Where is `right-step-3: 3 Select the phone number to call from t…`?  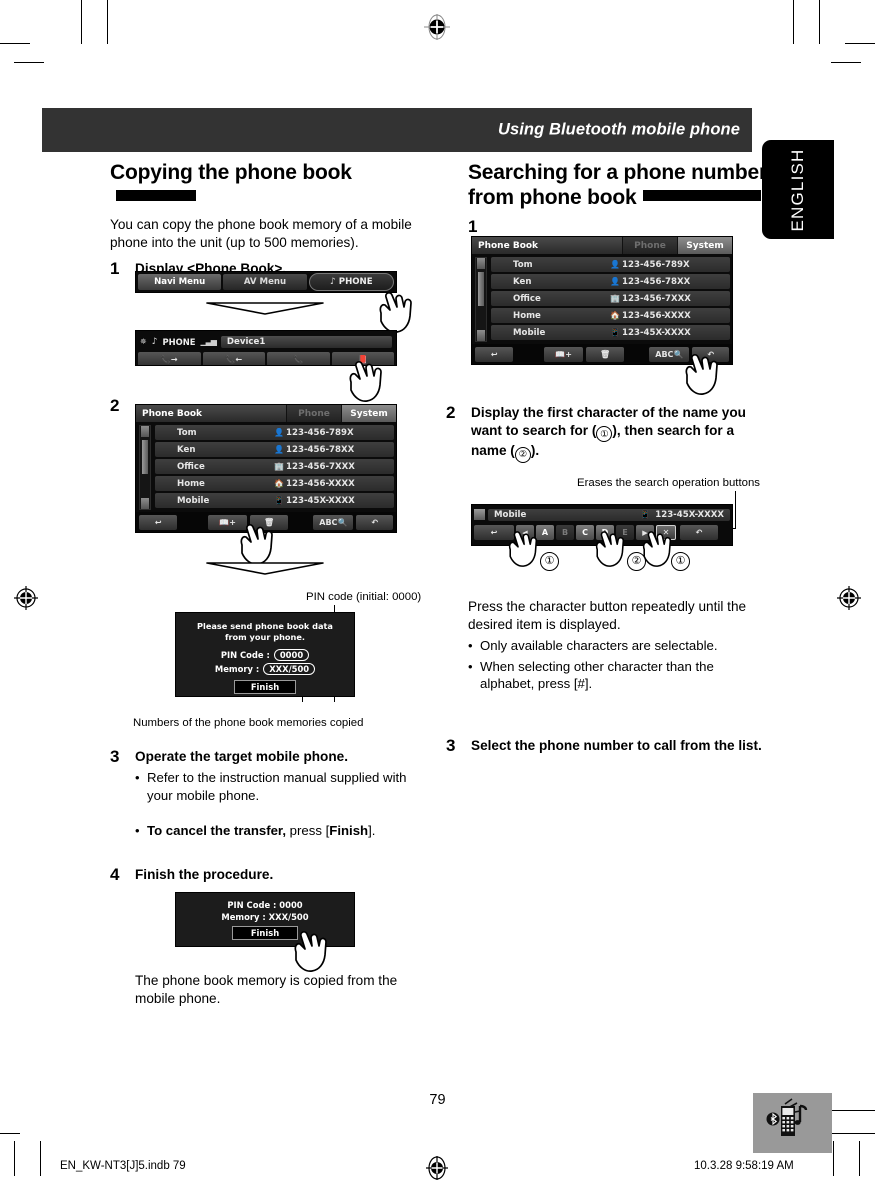 right-step-3: 3 Select the phone number to call from t… is located at coordinates (611, 746).